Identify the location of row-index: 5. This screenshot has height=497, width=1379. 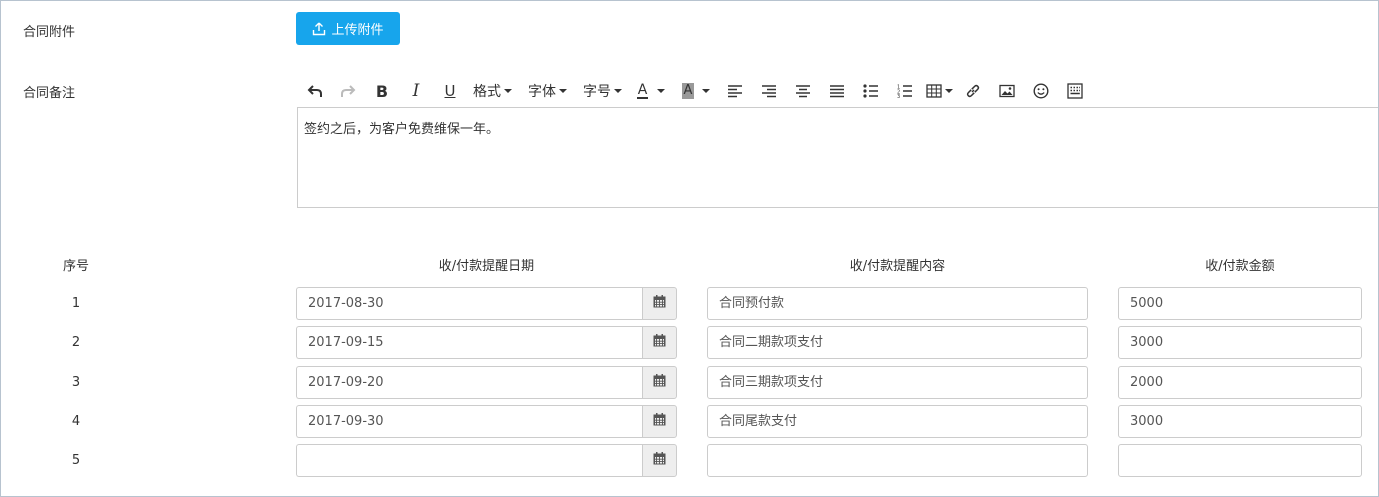
(76, 460).